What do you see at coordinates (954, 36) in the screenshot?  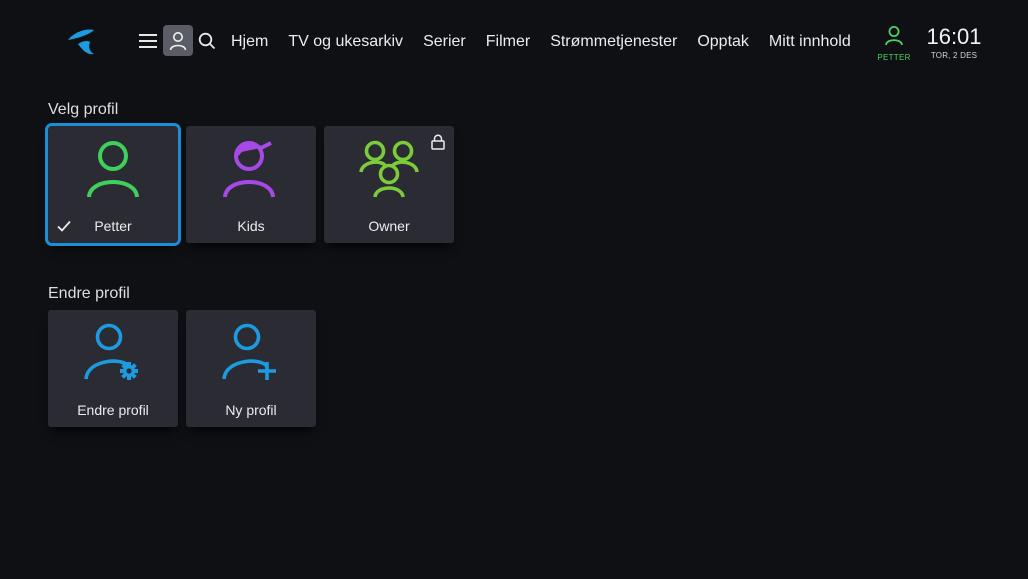 I see `clock-time: 16:01` at bounding box center [954, 36].